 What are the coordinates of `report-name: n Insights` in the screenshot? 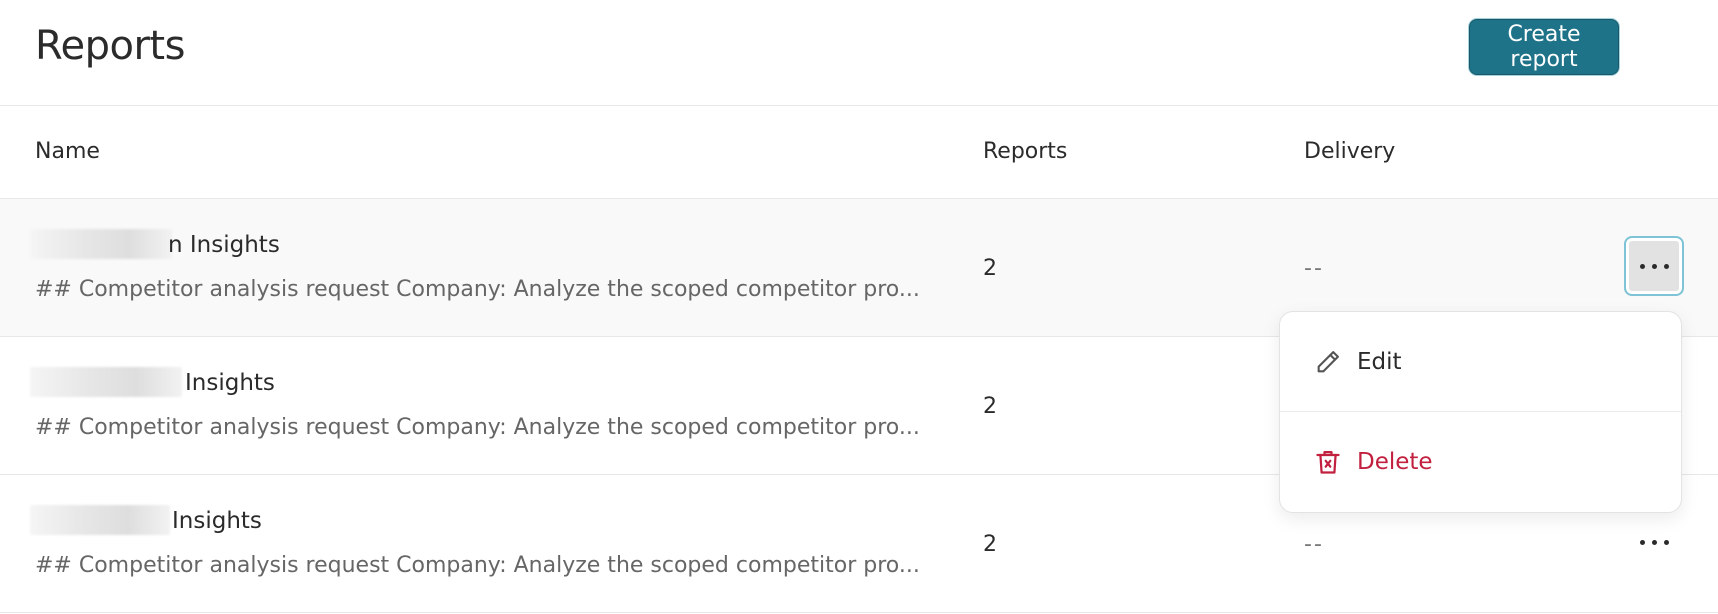 It's located at (224, 245).